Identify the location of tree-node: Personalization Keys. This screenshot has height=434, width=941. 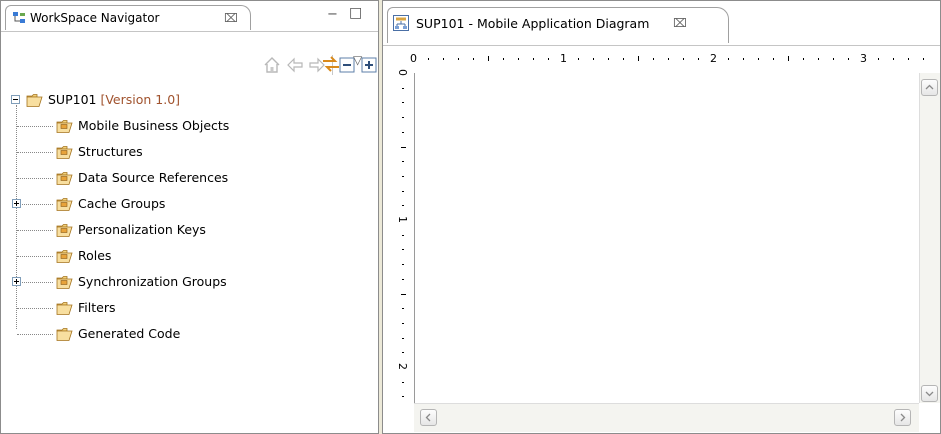
(188, 230).